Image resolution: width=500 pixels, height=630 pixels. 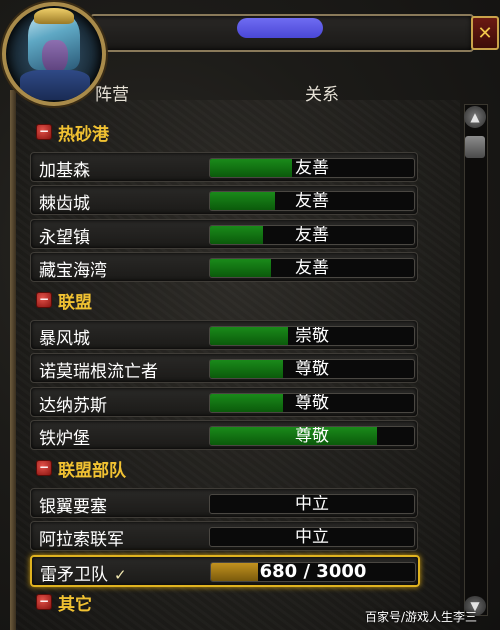 I want to click on faction-name-text: 达纳苏斯, so click(x=73, y=405).